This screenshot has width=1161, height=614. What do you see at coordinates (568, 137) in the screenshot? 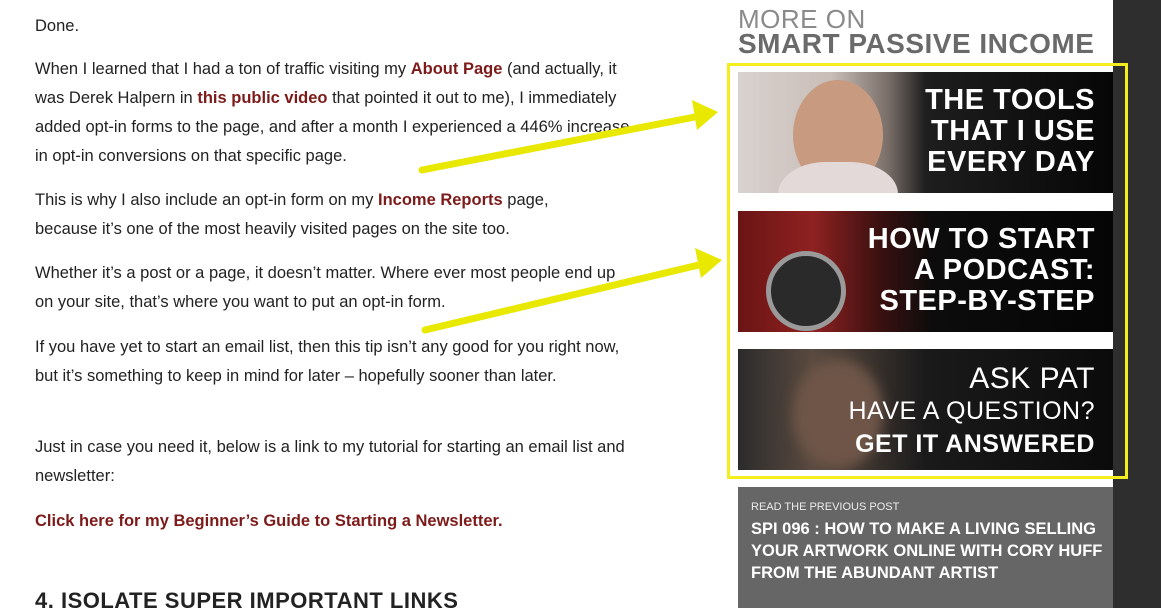
I see `arrow-to-tools-banner` at bounding box center [568, 137].